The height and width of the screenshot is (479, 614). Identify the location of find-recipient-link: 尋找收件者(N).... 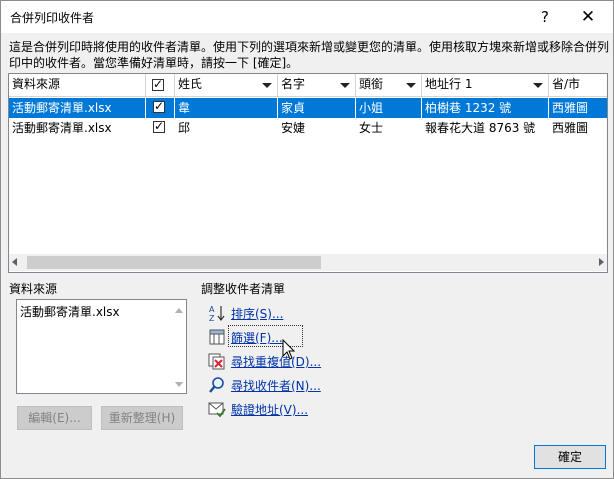
(276, 385).